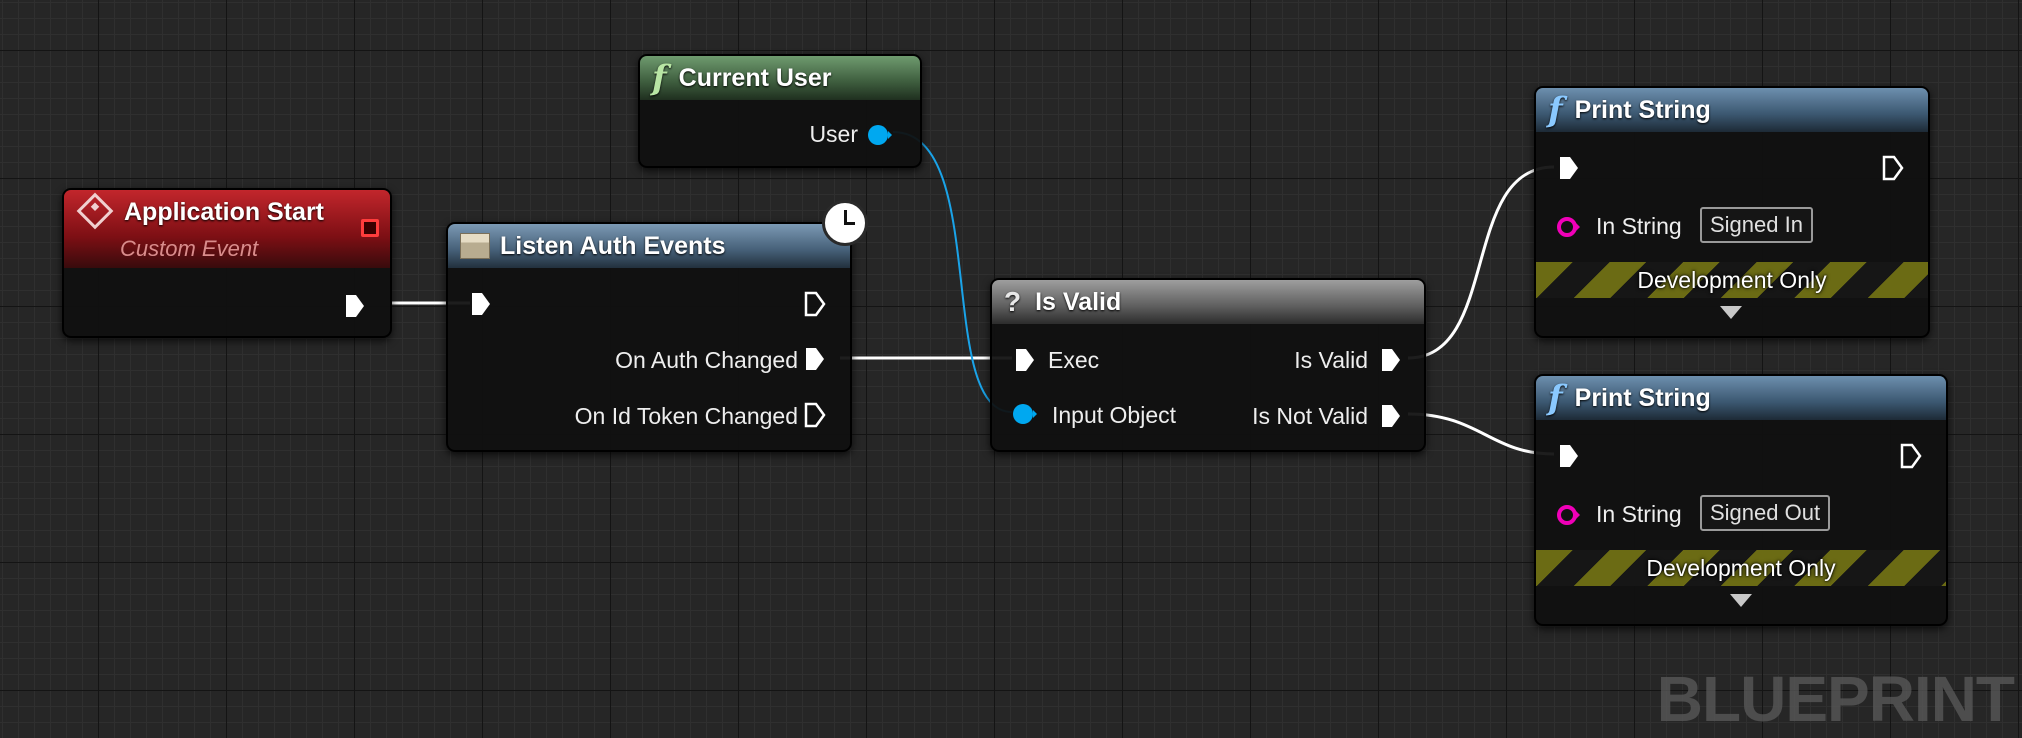 The width and height of the screenshot is (2022, 738). Describe the element at coordinates (1481, 434) in the screenshot. I see `exec-wire-notvalid-to-print2` at that location.